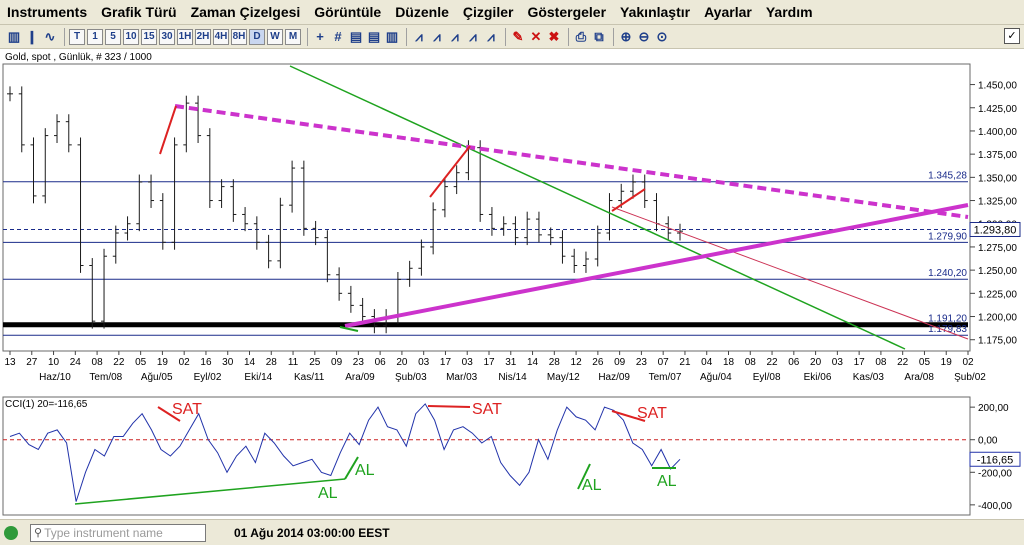 This screenshot has width=1024, height=545. What do you see at coordinates (10, 362) in the screenshot?
I see `x-tick-label: 13` at bounding box center [10, 362].